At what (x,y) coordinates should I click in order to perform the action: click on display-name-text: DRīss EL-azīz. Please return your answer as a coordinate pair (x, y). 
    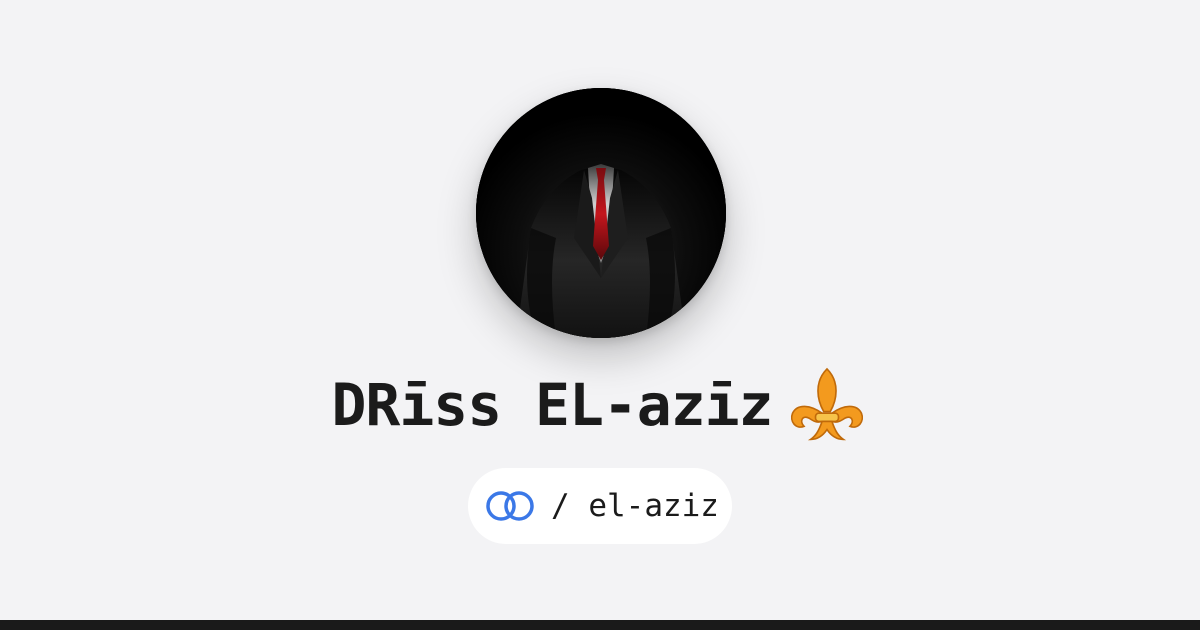
    Looking at the image, I should click on (552, 405).